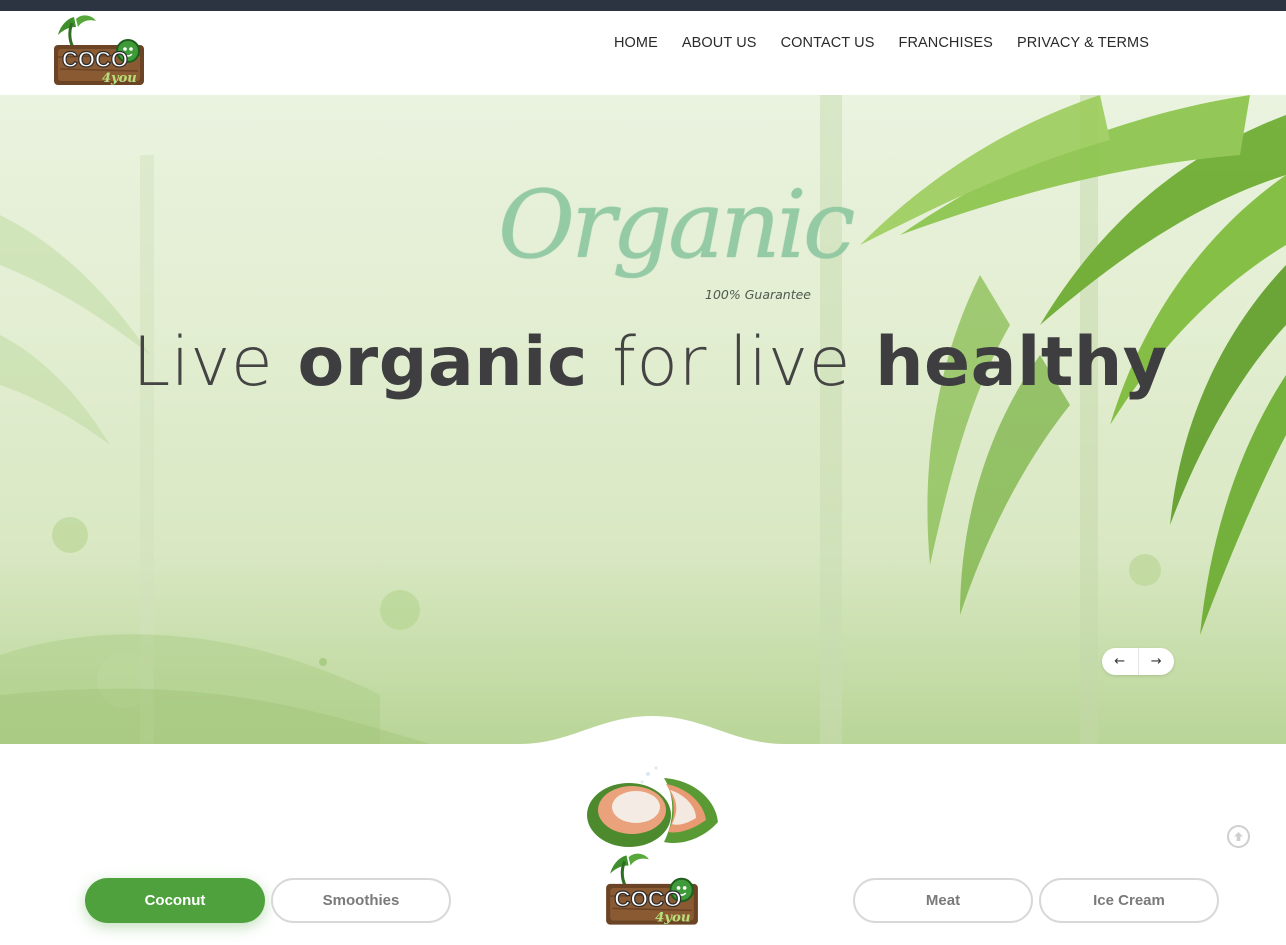 The height and width of the screenshot is (945, 1286). Describe the element at coordinates (643, 733) in the screenshot. I see `hero-wave-divider` at that location.